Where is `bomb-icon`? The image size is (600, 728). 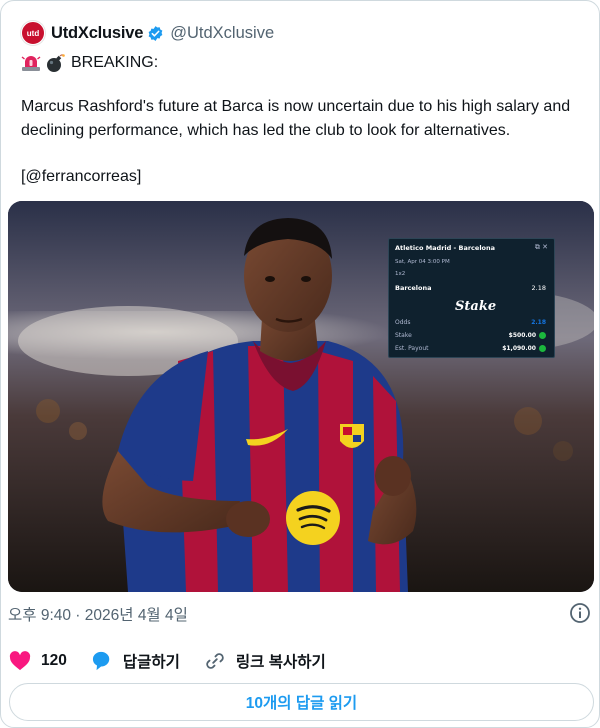 bomb-icon is located at coordinates (56, 63).